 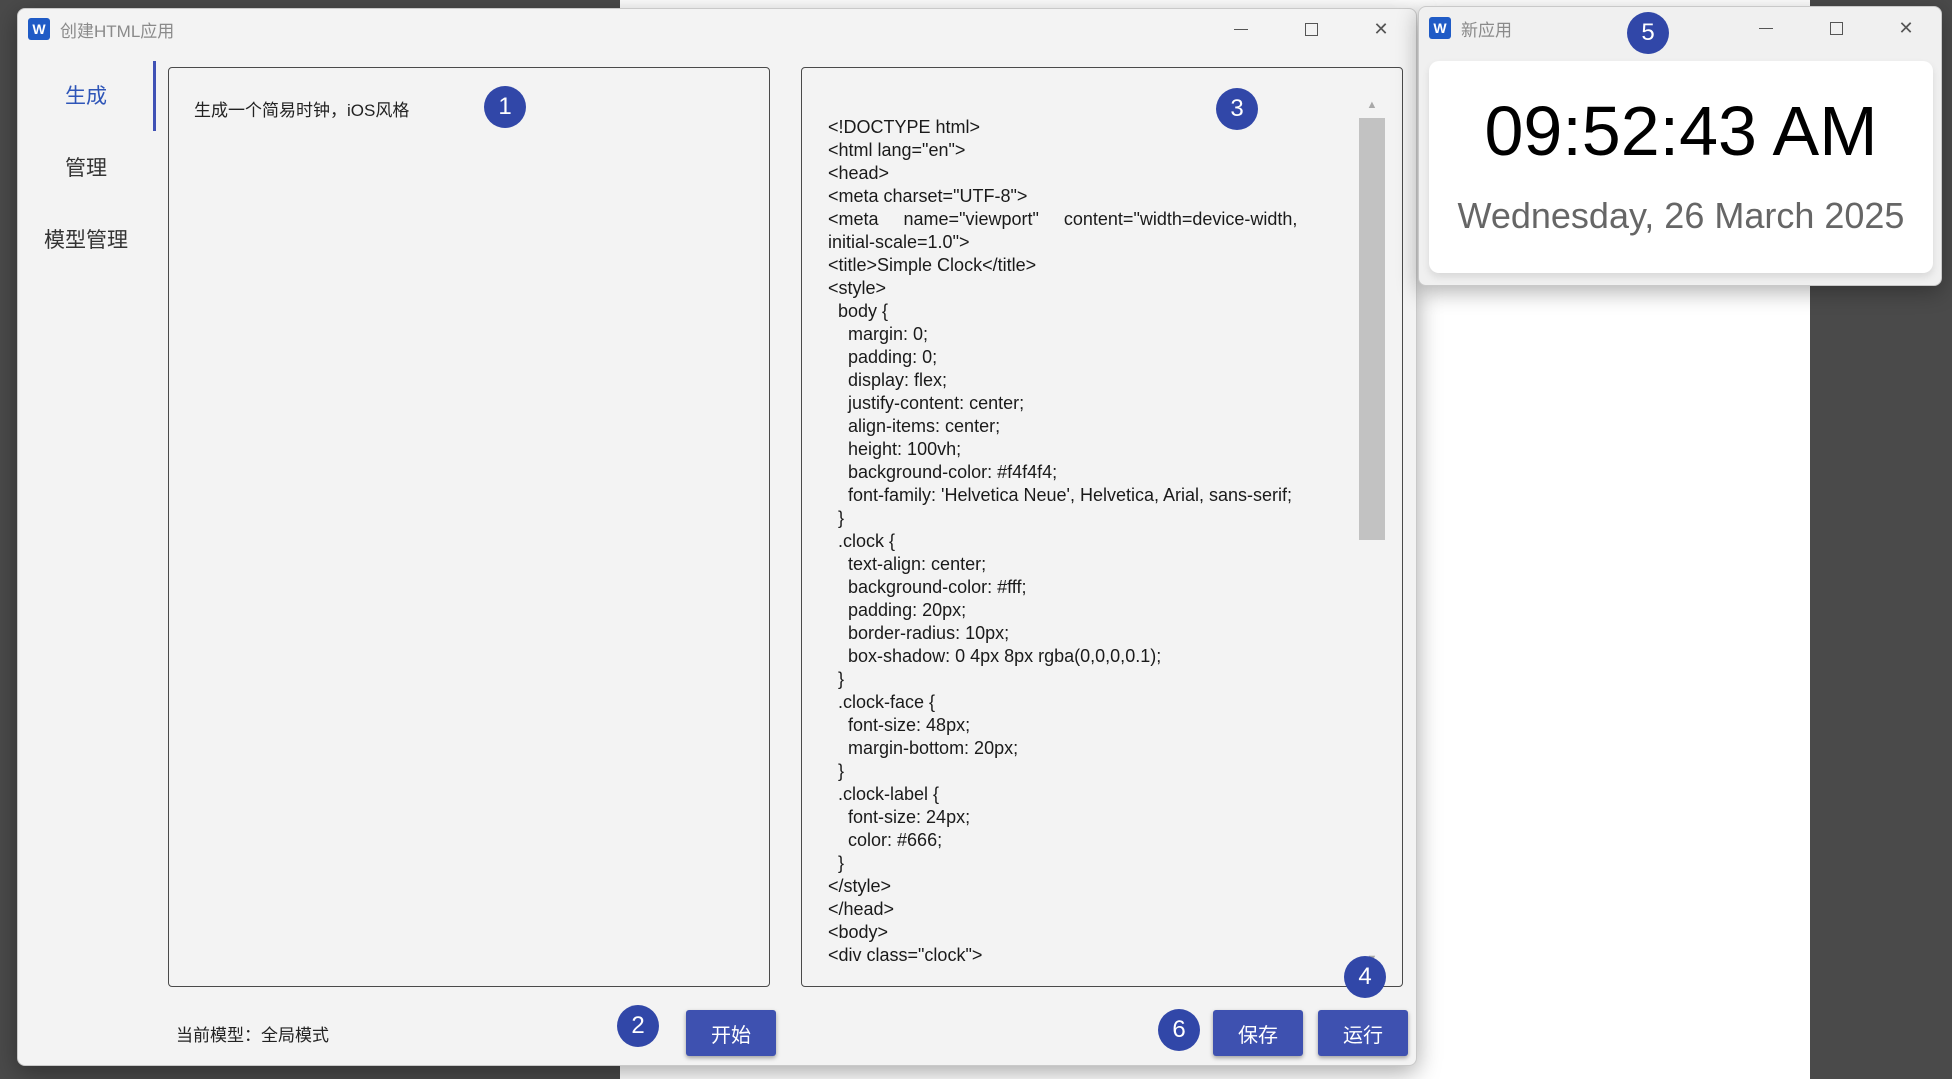 I want to click on clock-card: 09:52:43 AM Wednesday, 26 March 2025, so click(x=1681, y=167).